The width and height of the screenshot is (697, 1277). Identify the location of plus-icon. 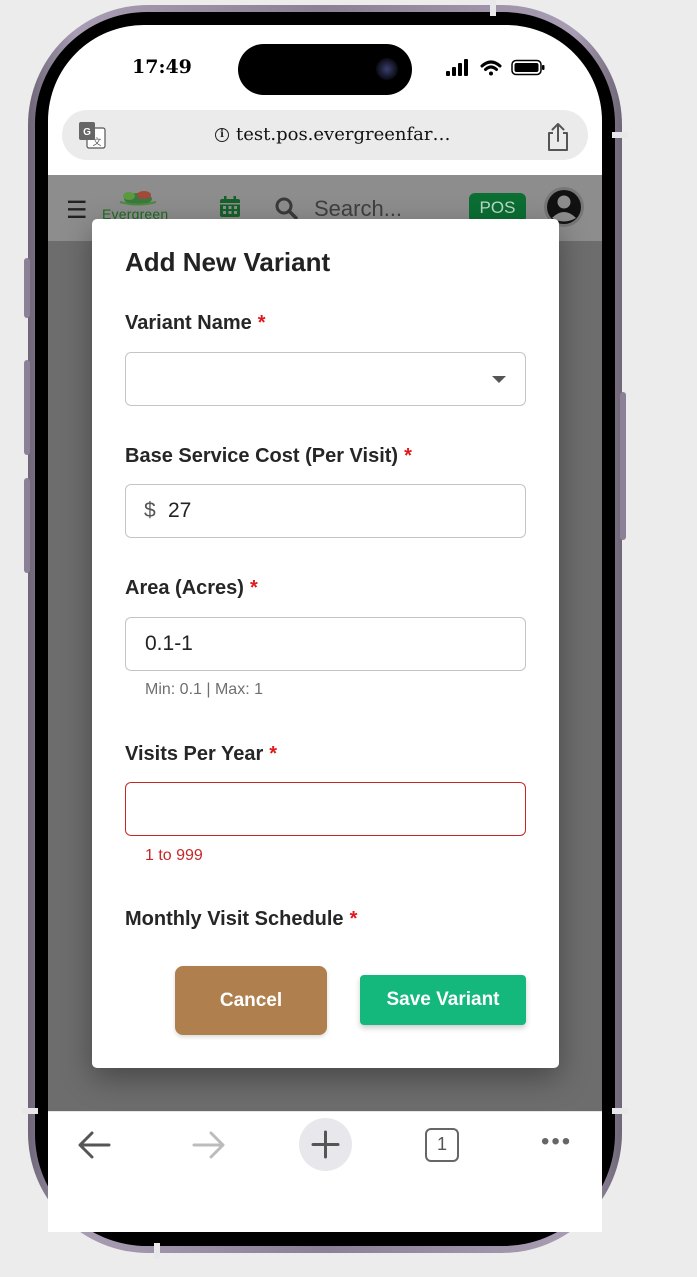
(325, 1144).